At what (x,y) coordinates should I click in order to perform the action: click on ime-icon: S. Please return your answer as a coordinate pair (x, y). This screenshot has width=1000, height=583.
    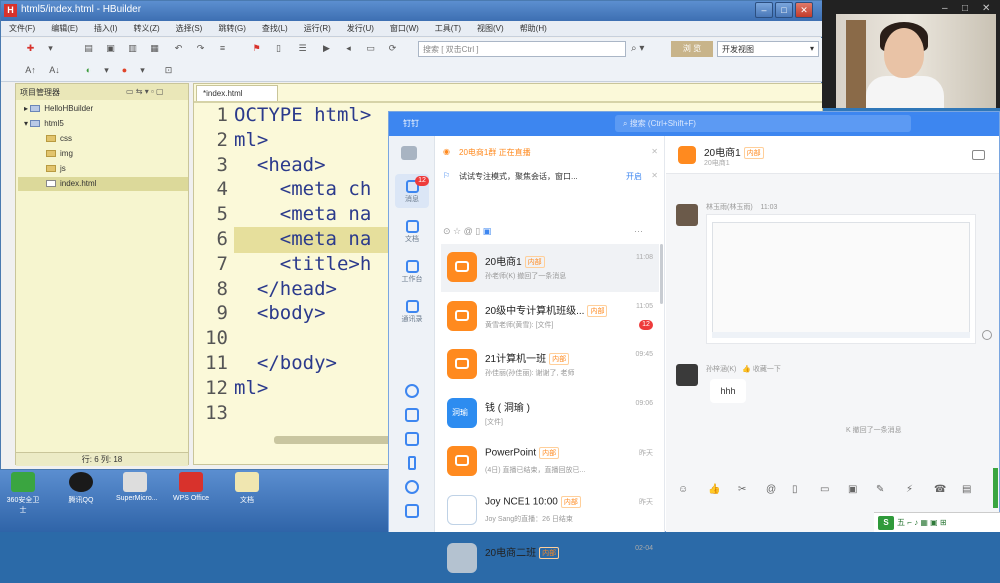
    Looking at the image, I should click on (886, 523).